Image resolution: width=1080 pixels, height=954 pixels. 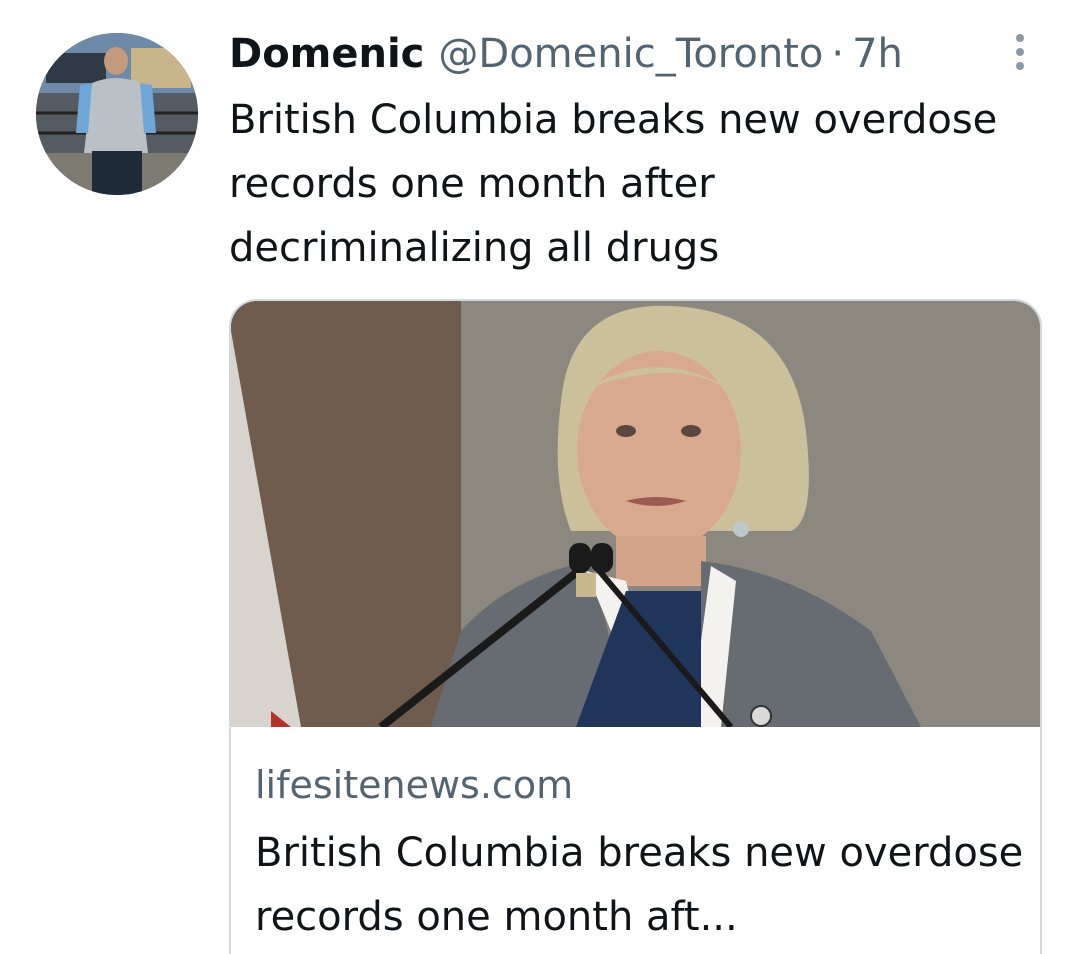 I want to click on more-options-button, so click(x=1020, y=52).